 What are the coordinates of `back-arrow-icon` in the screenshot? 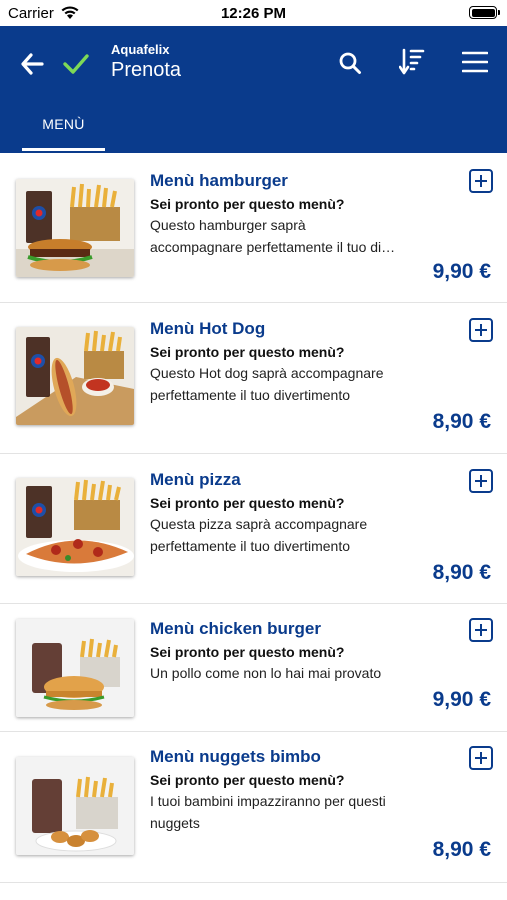 It's located at (32, 64).